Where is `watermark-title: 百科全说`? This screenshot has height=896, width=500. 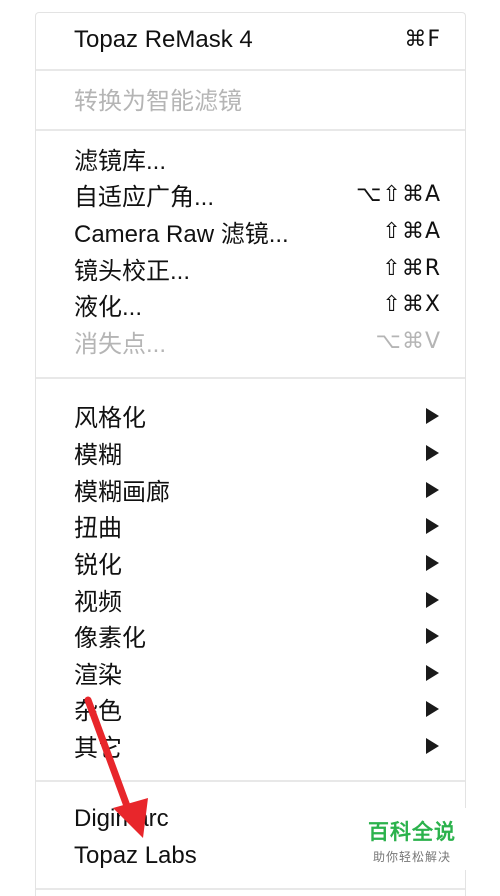 watermark-title: 百科全说 is located at coordinates (412, 832).